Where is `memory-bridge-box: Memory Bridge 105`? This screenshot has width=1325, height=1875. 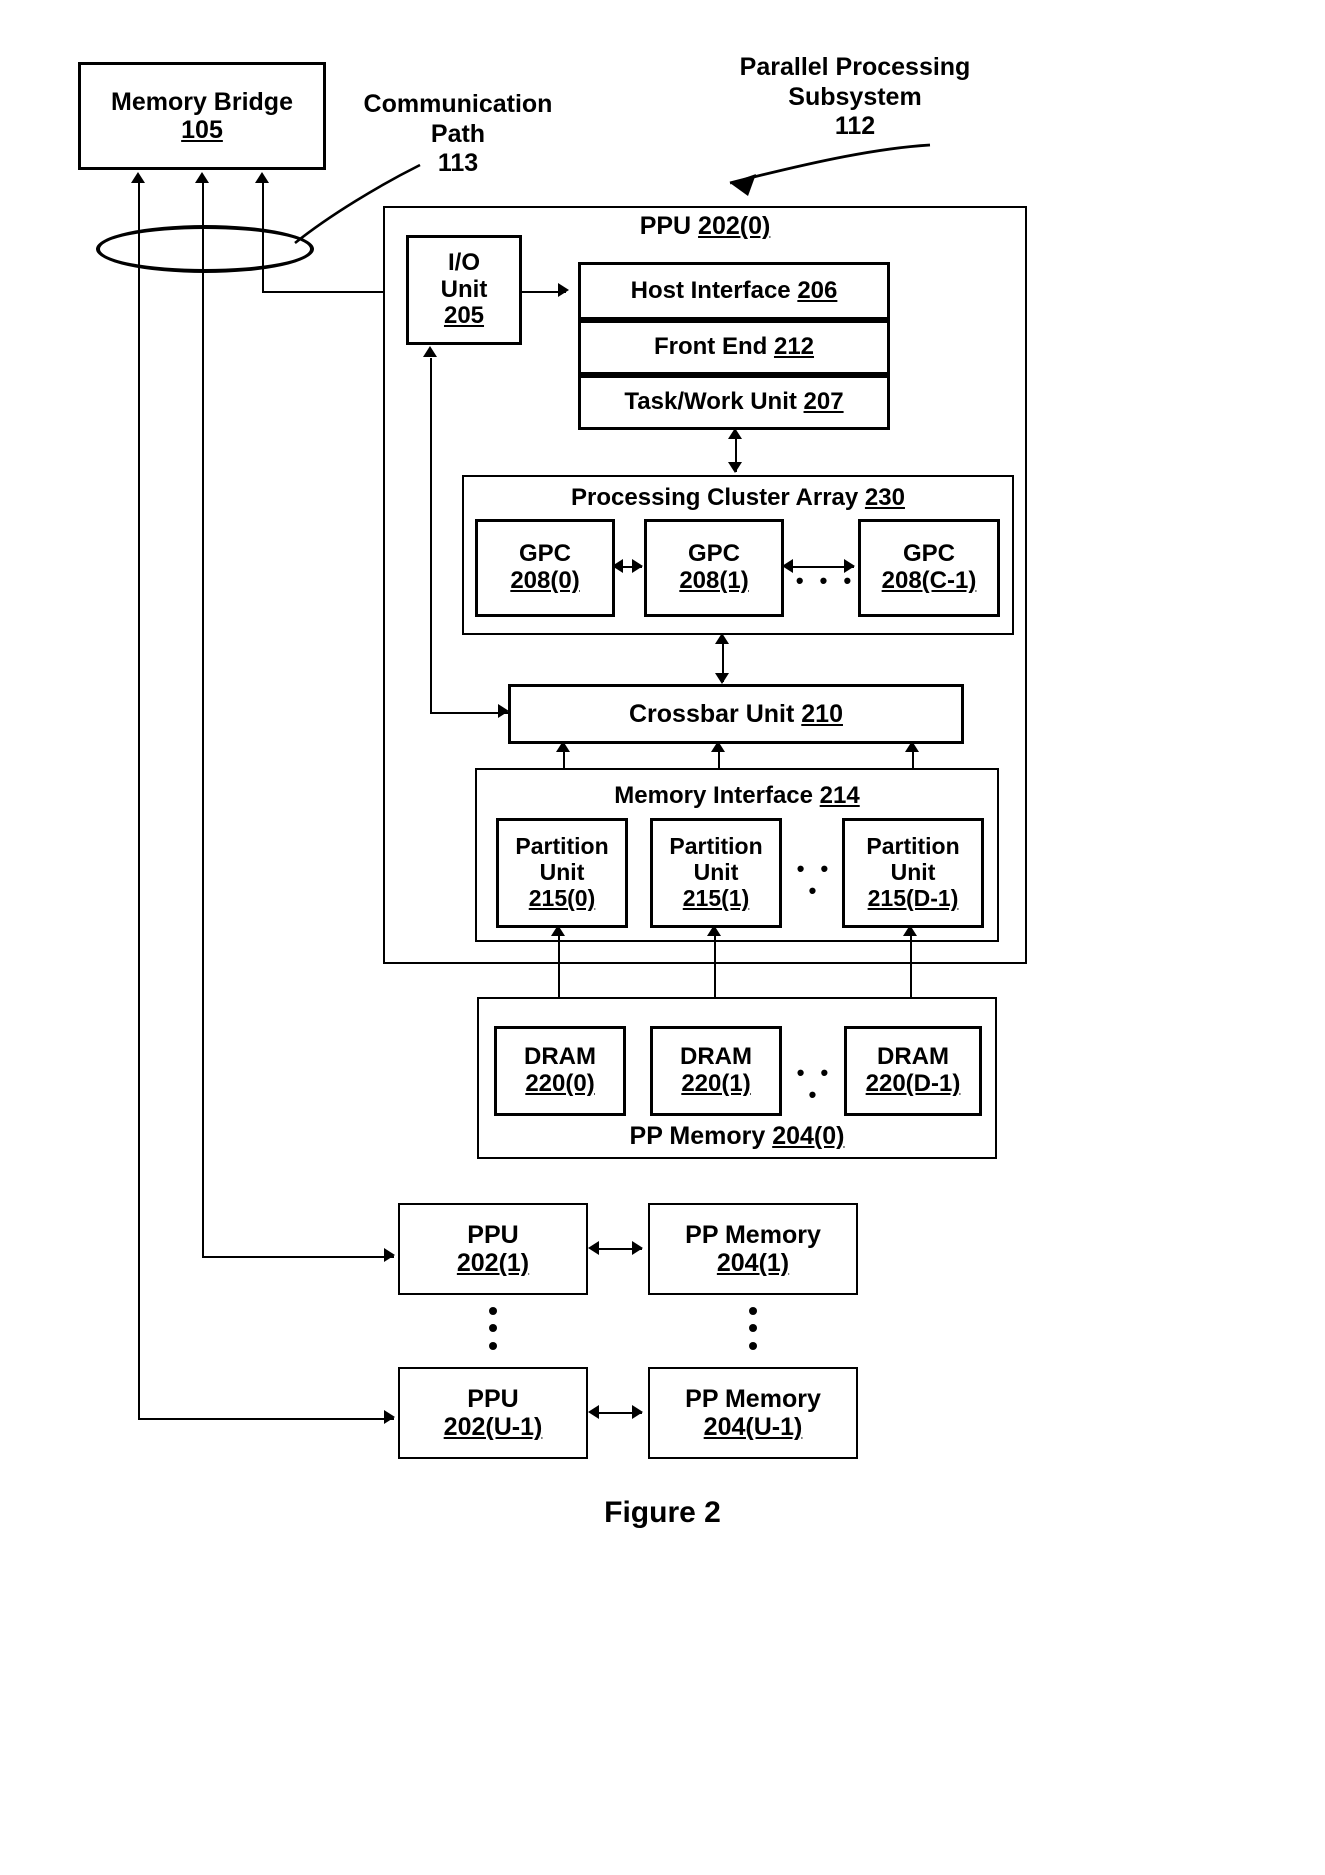 memory-bridge-box: Memory Bridge 105 is located at coordinates (202, 116).